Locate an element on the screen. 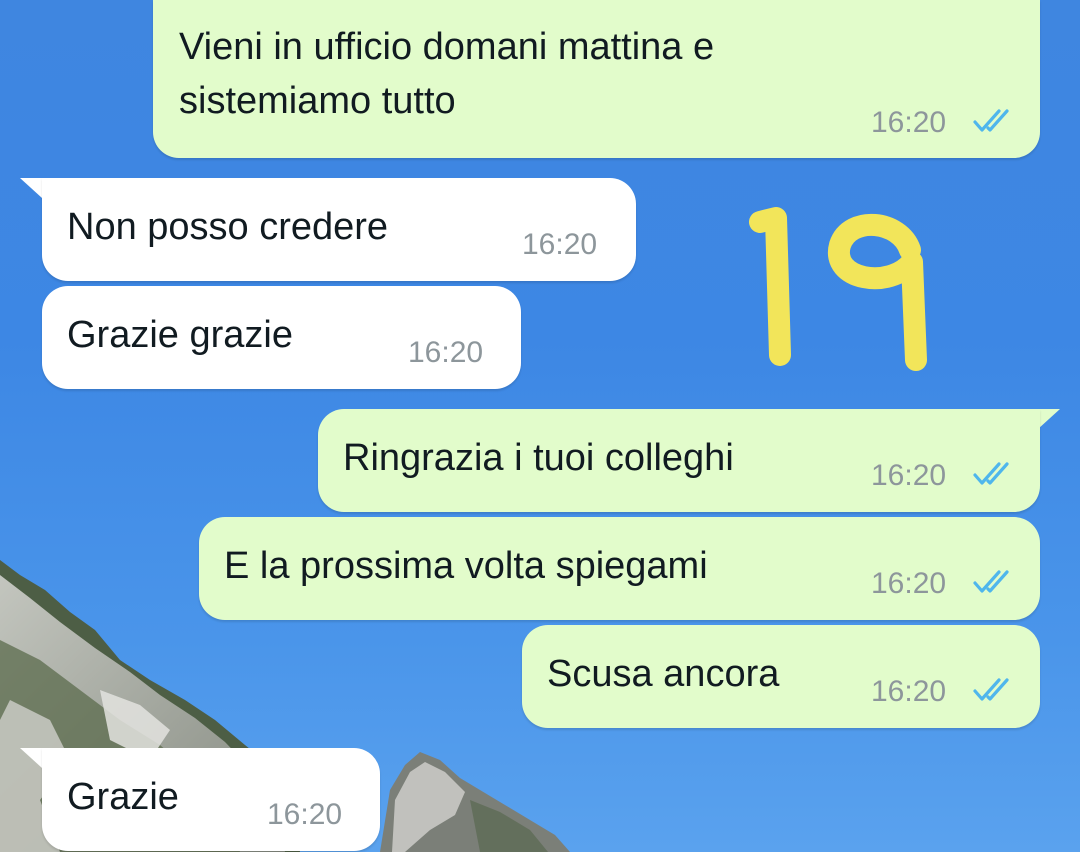 The width and height of the screenshot is (1080, 852). message-text: Scusa ancora is located at coordinates (663, 674).